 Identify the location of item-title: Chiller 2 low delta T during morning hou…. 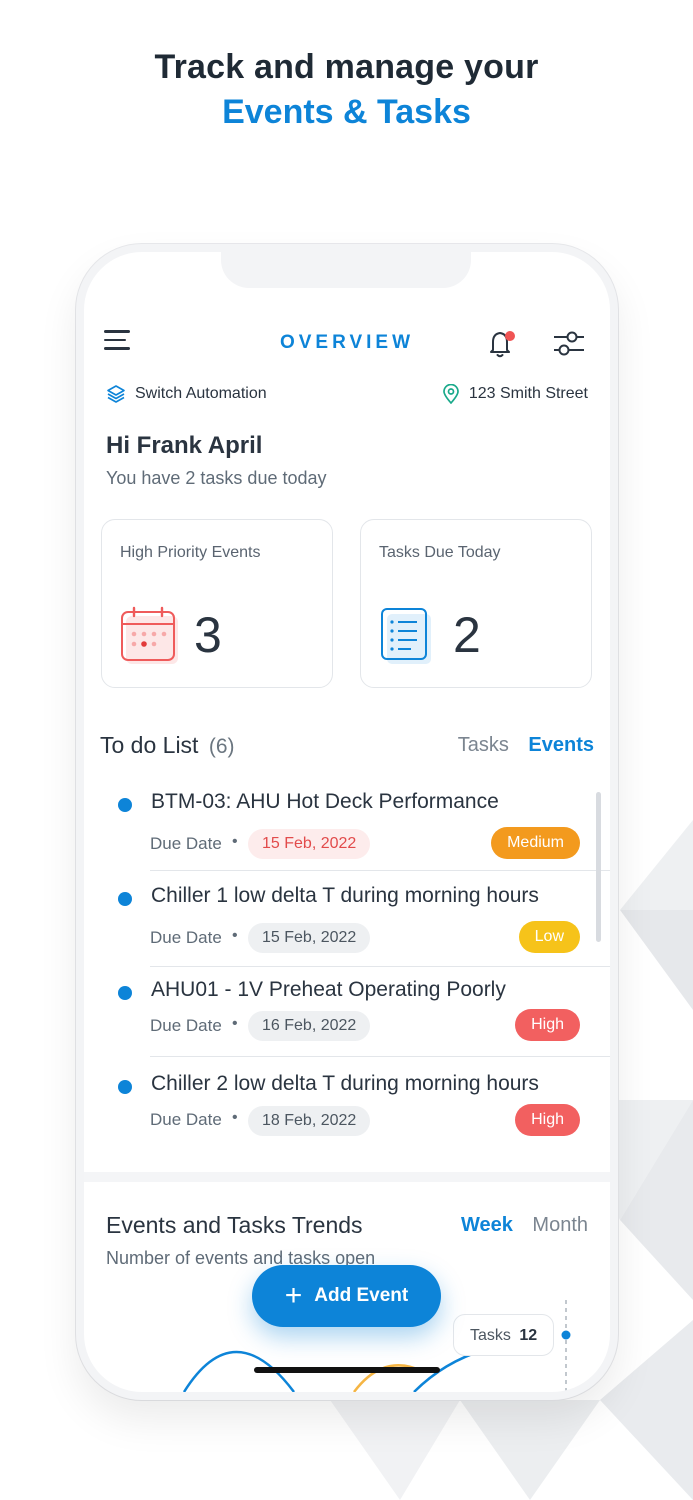
(345, 1083).